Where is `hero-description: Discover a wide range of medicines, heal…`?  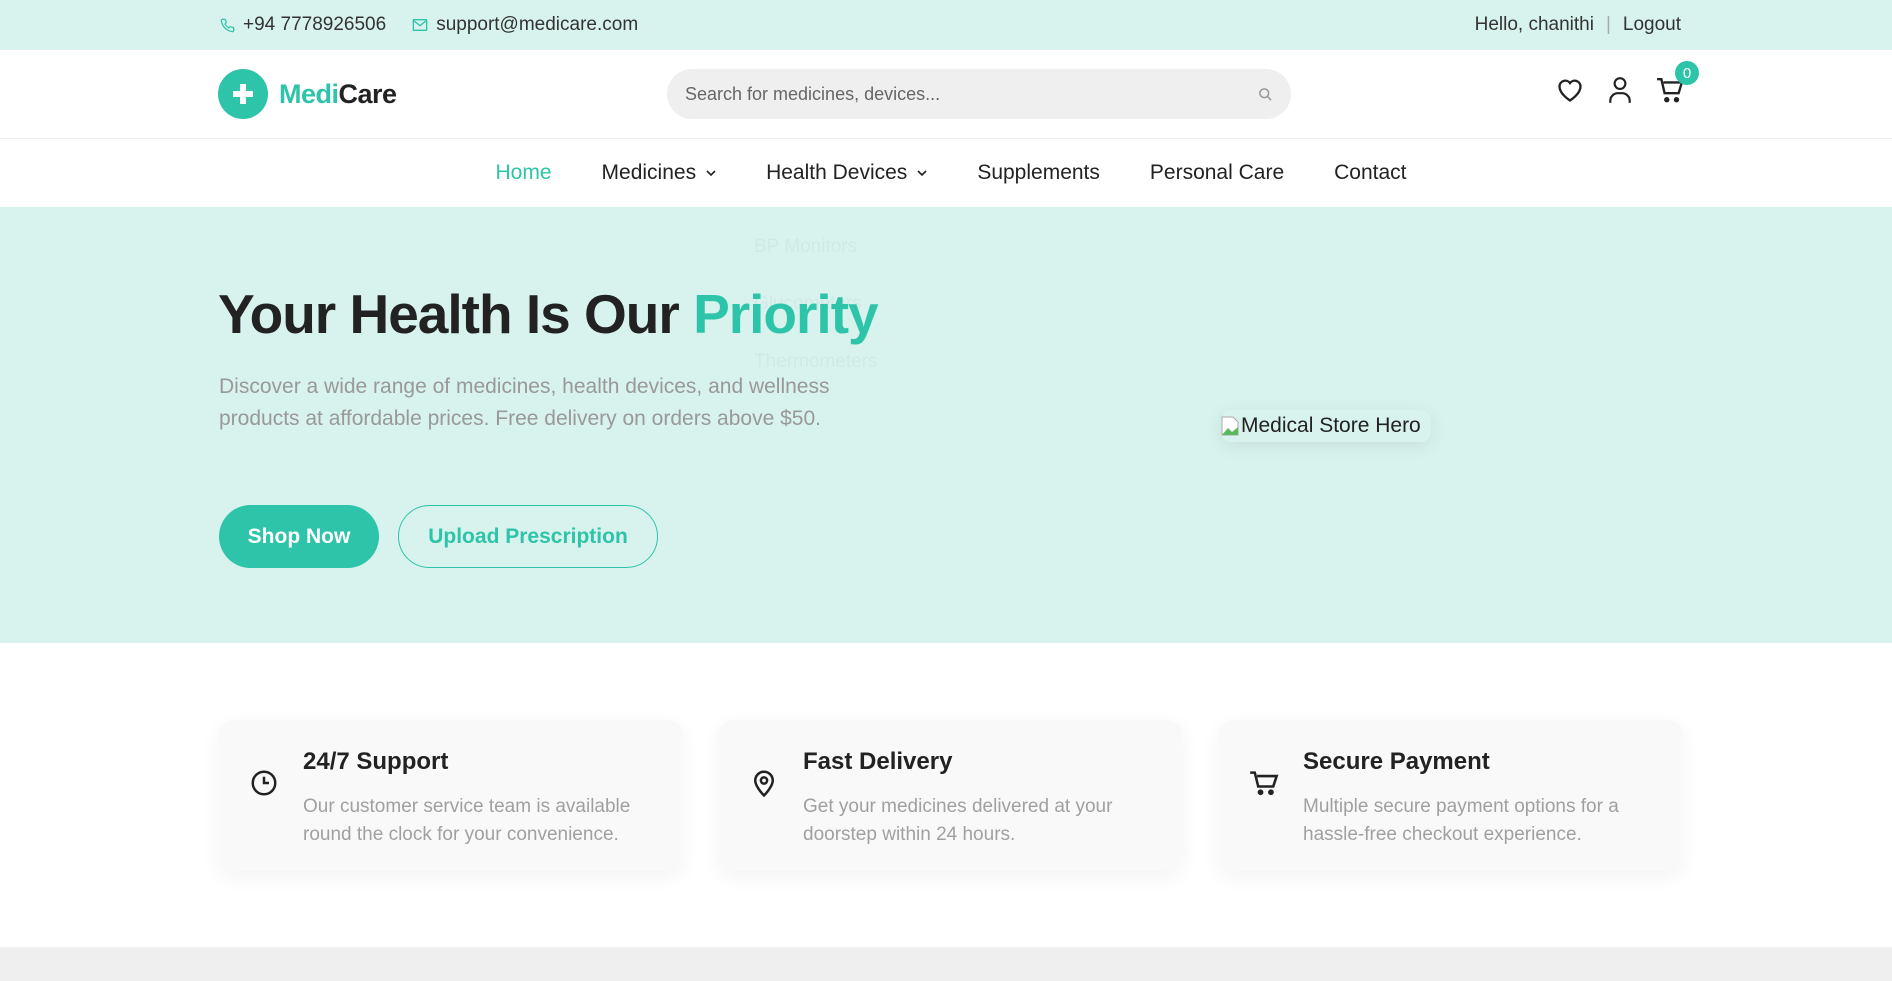 hero-description: Discover a wide range of medicines, heal… is located at coordinates (524, 402).